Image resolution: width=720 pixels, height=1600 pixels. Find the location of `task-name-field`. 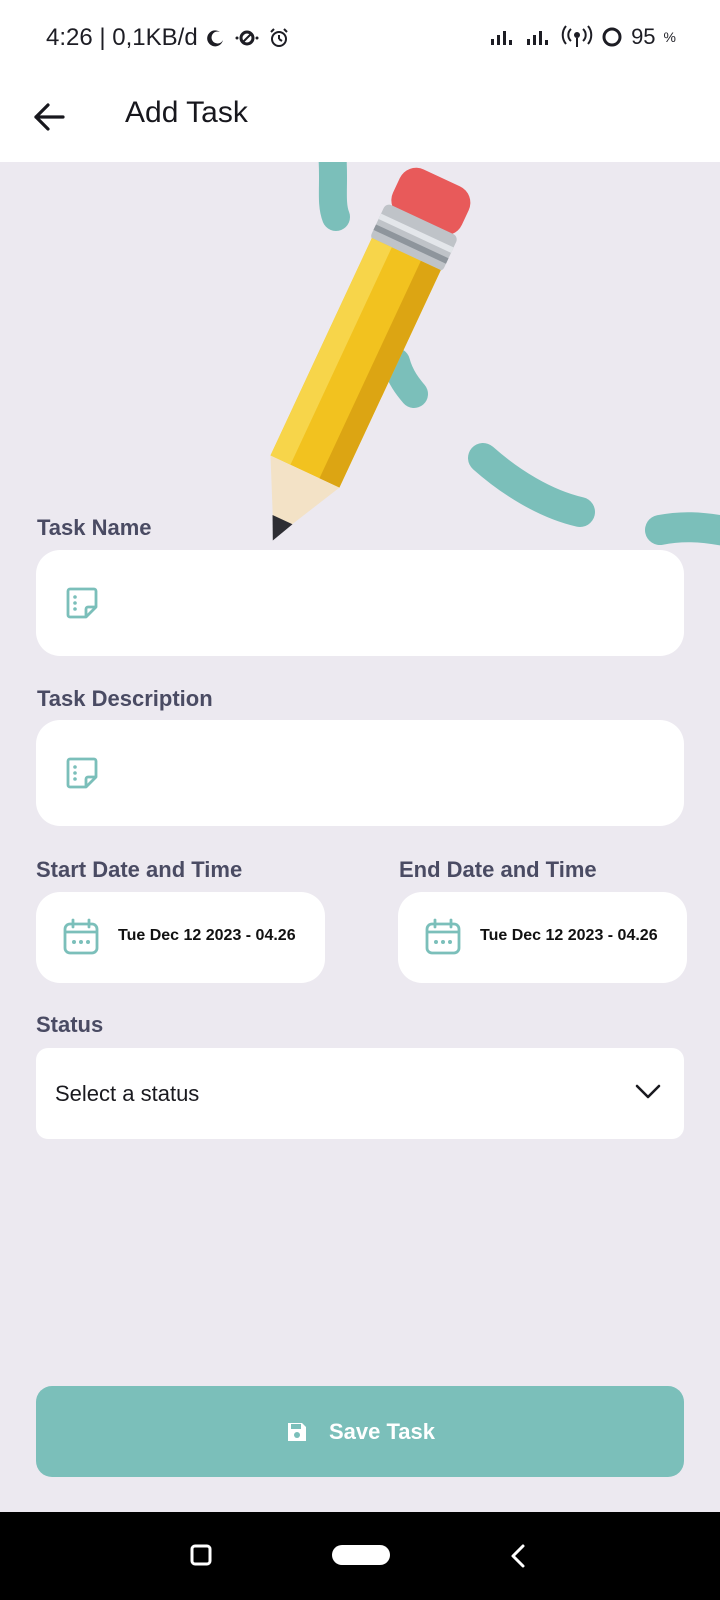

task-name-field is located at coordinates (360, 603).